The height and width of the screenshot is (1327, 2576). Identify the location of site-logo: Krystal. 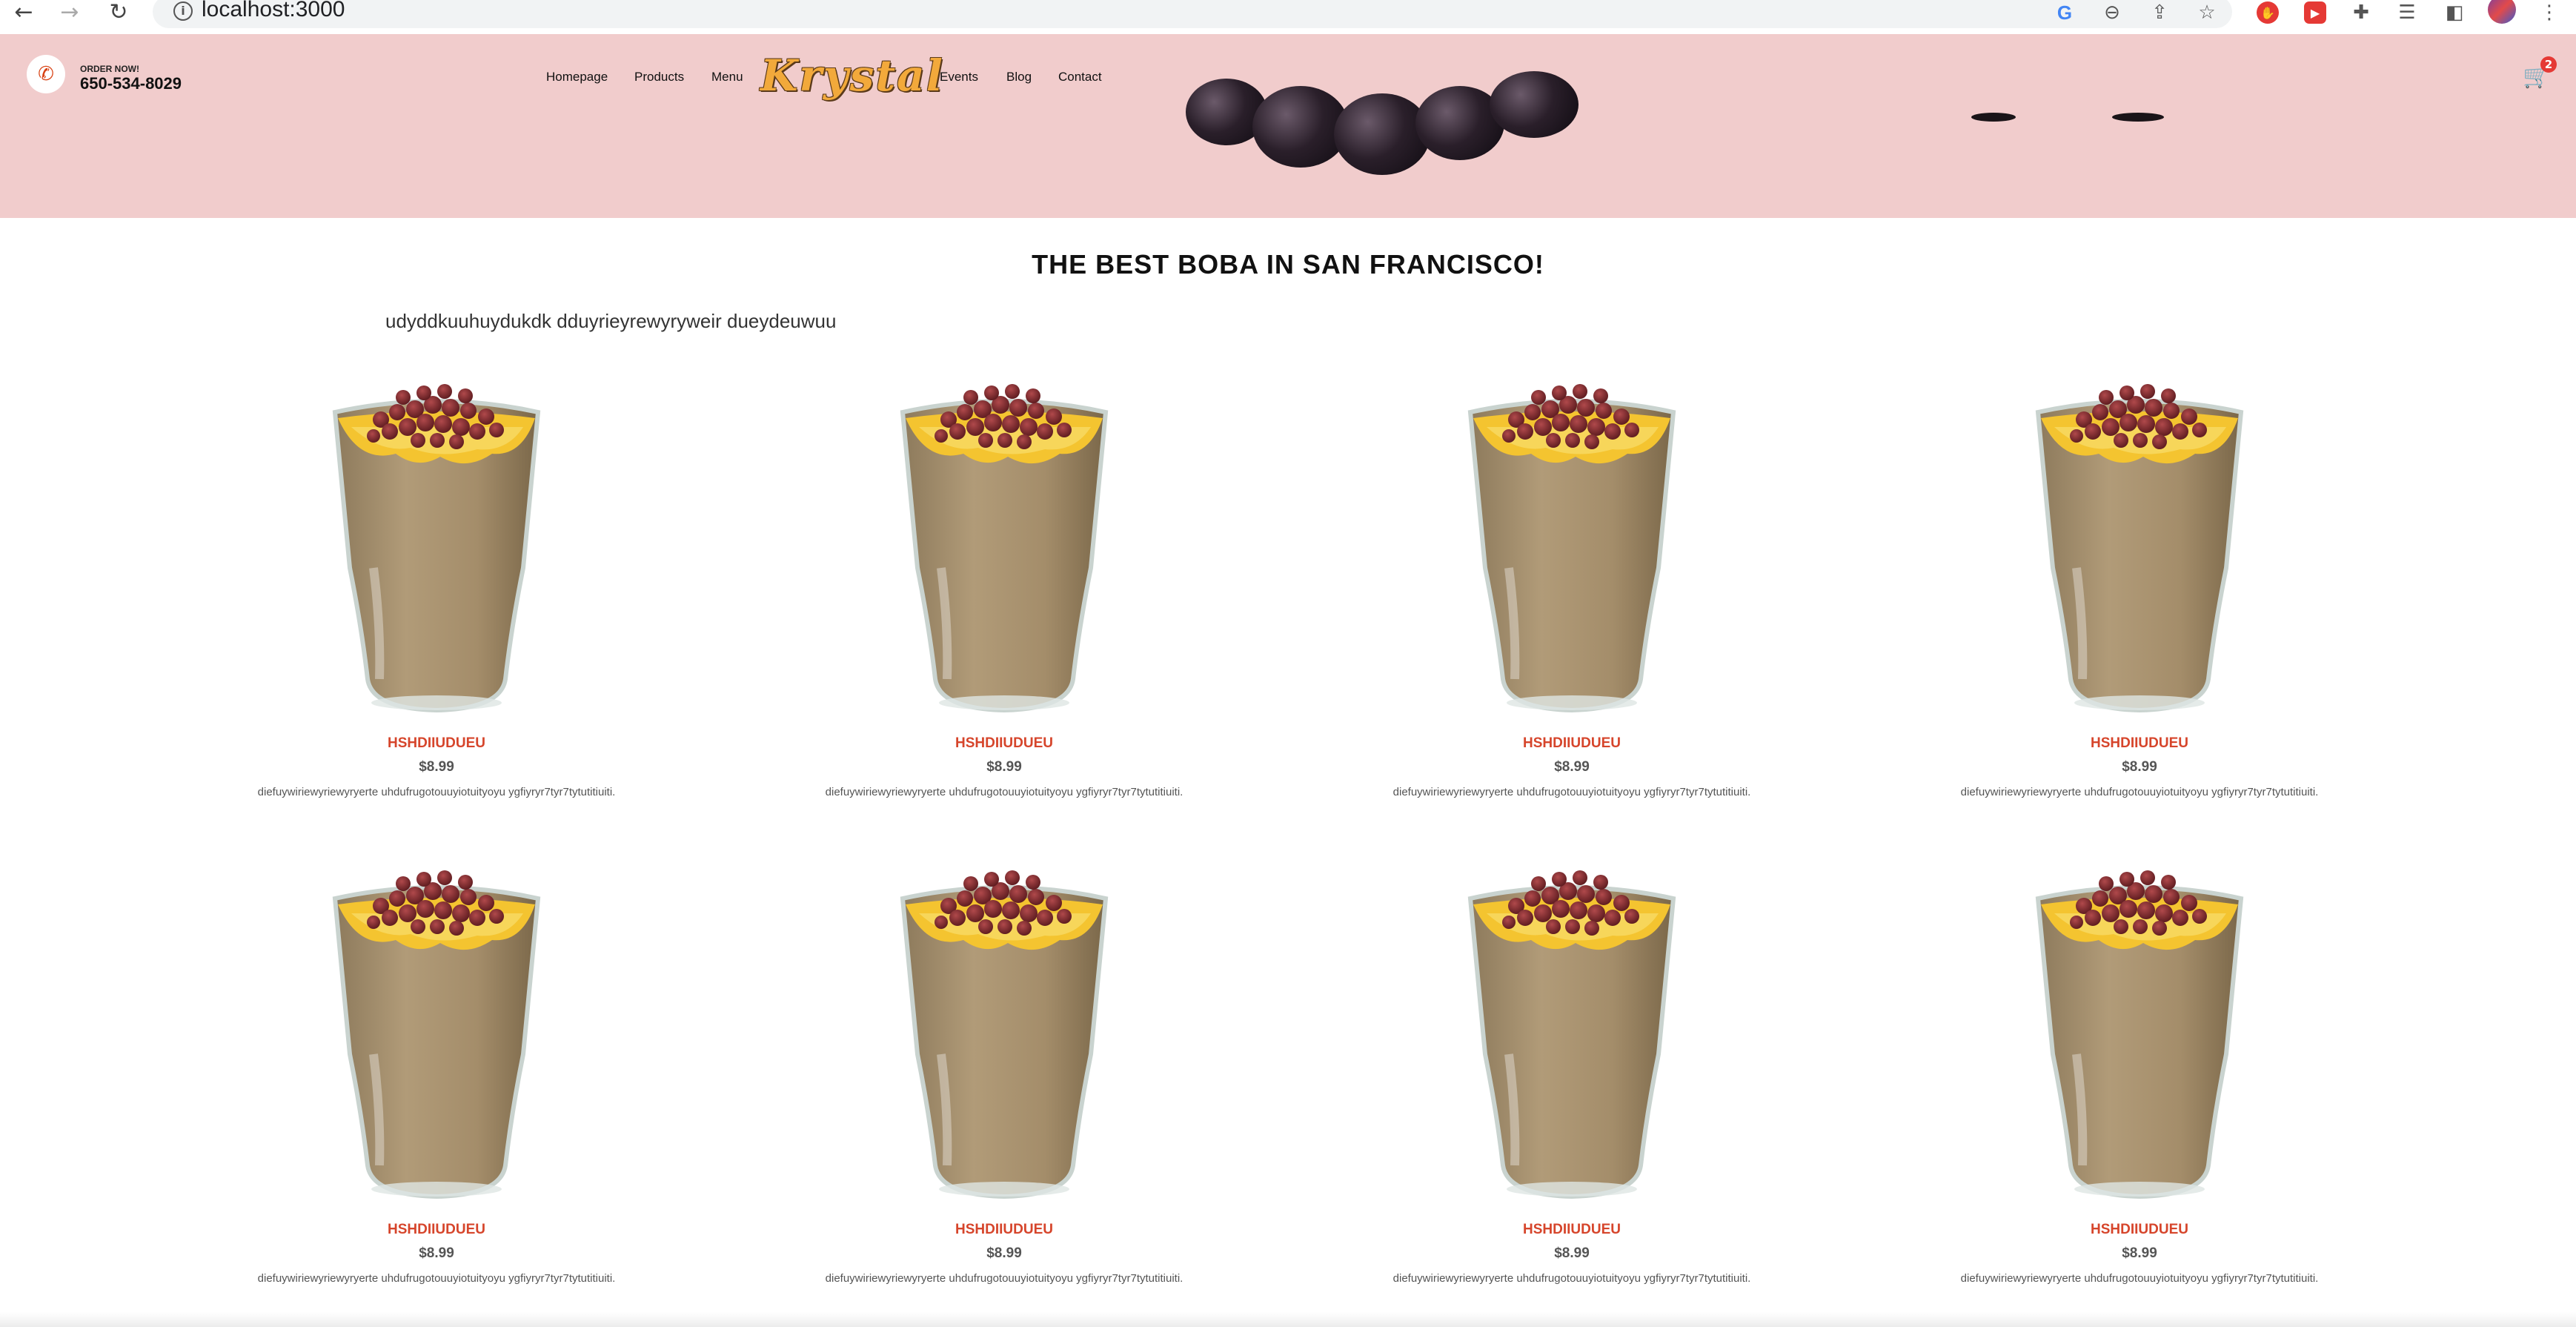
(852, 75).